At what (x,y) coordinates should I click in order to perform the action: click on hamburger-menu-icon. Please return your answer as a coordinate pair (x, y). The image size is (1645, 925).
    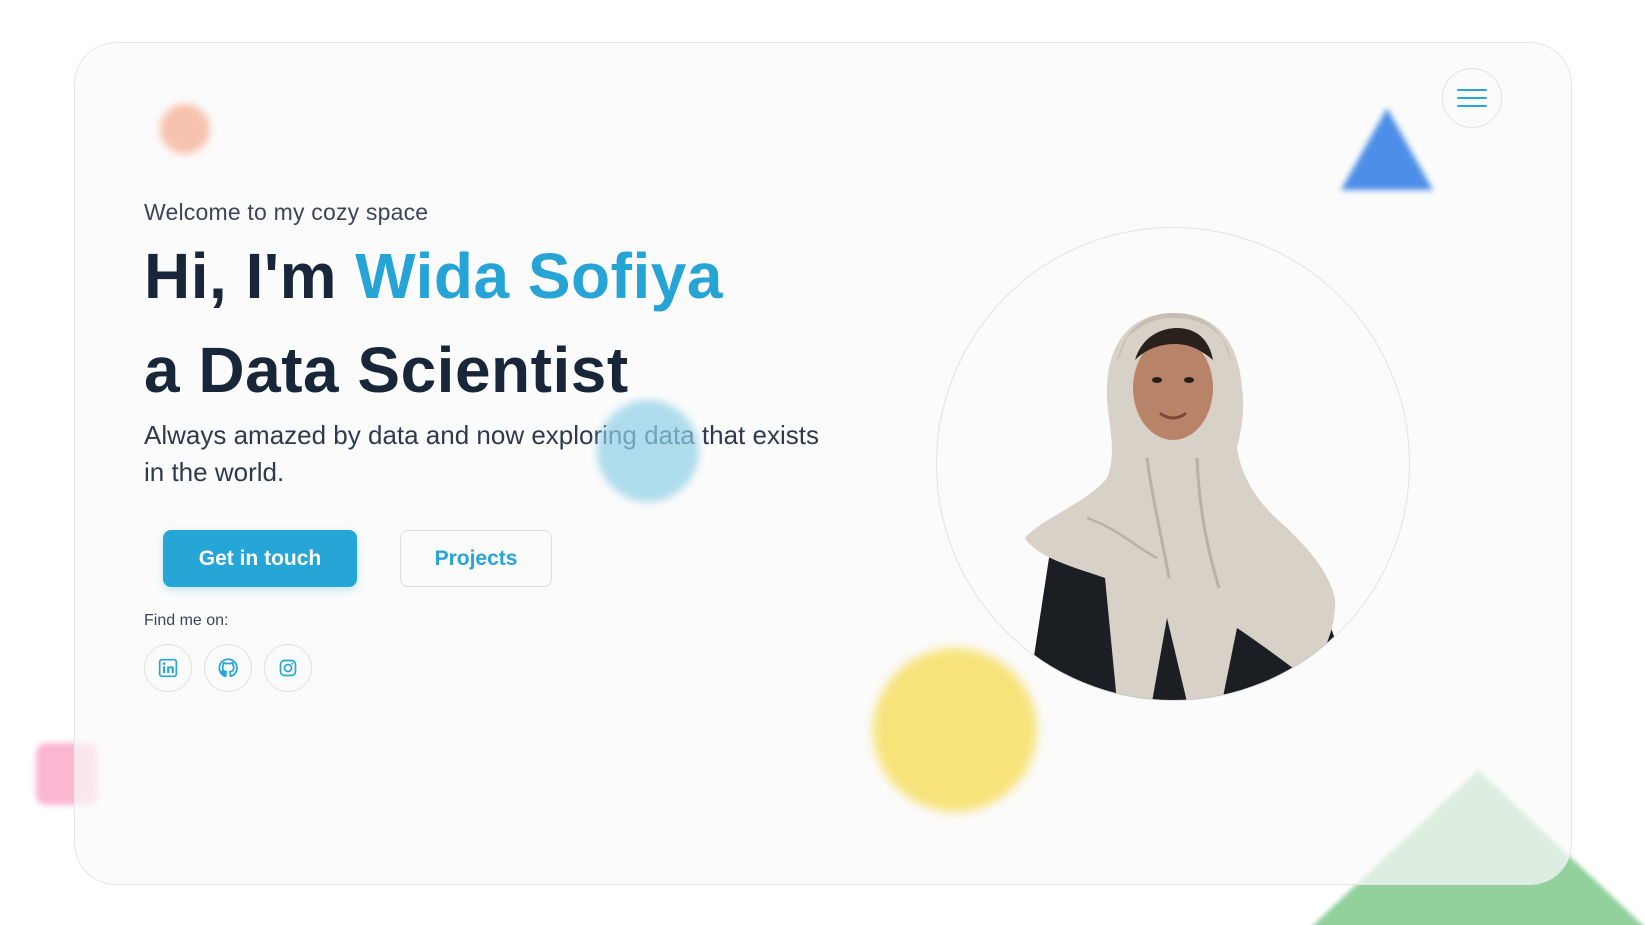
    Looking at the image, I should click on (1472, 98).